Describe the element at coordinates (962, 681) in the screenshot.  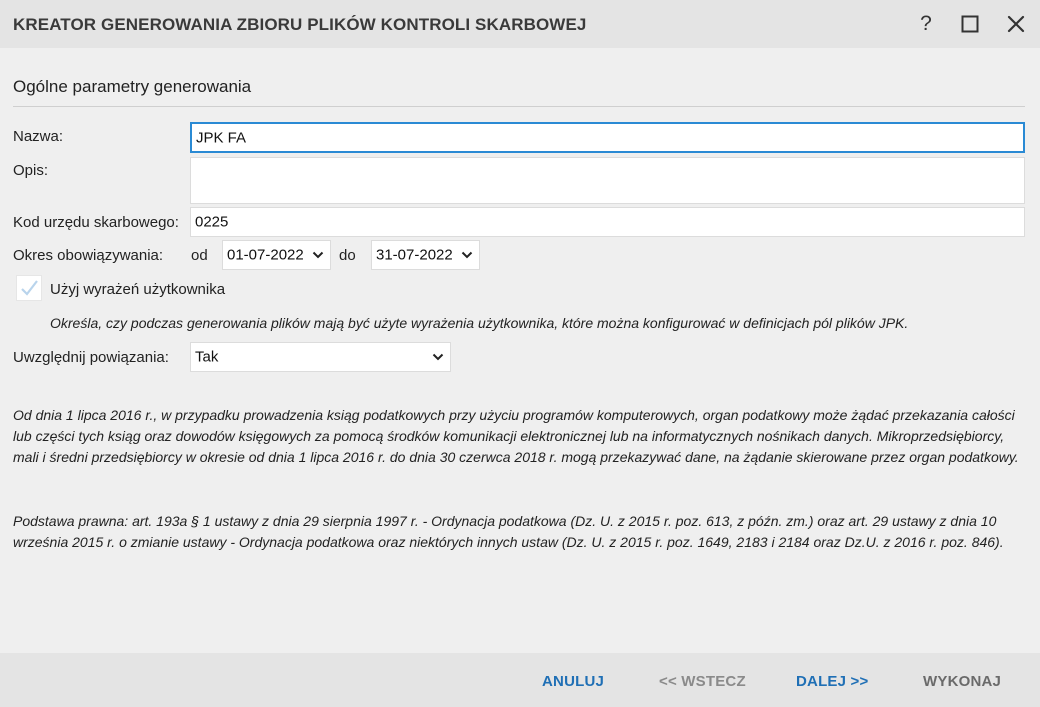
I see `execute-button: WYKONAJ` at that location.